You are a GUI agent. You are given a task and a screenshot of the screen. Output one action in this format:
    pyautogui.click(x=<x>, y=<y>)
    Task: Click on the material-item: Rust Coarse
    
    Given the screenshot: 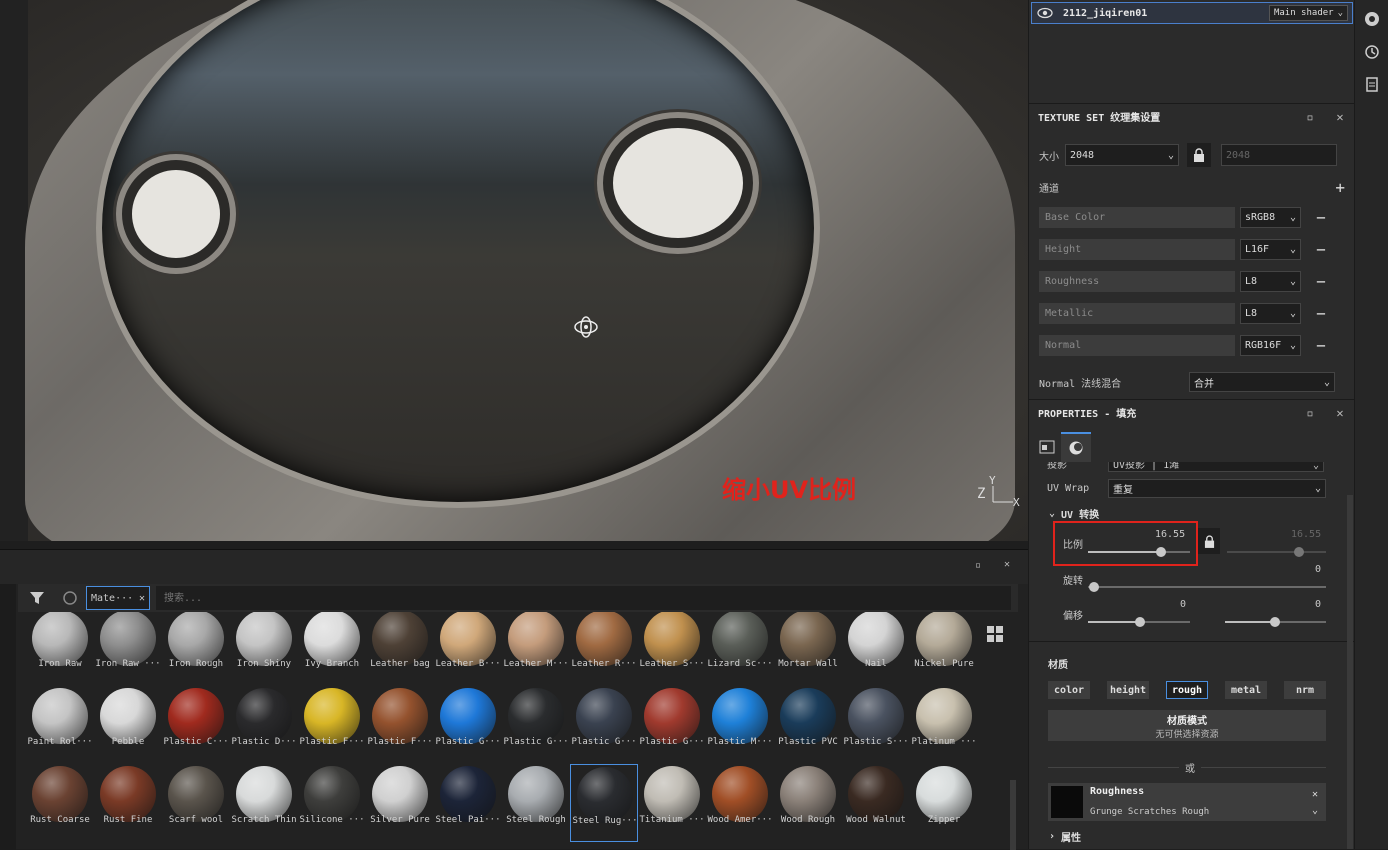 What is the action you would take?
    pyautogui.click(x=60, y=803)
    